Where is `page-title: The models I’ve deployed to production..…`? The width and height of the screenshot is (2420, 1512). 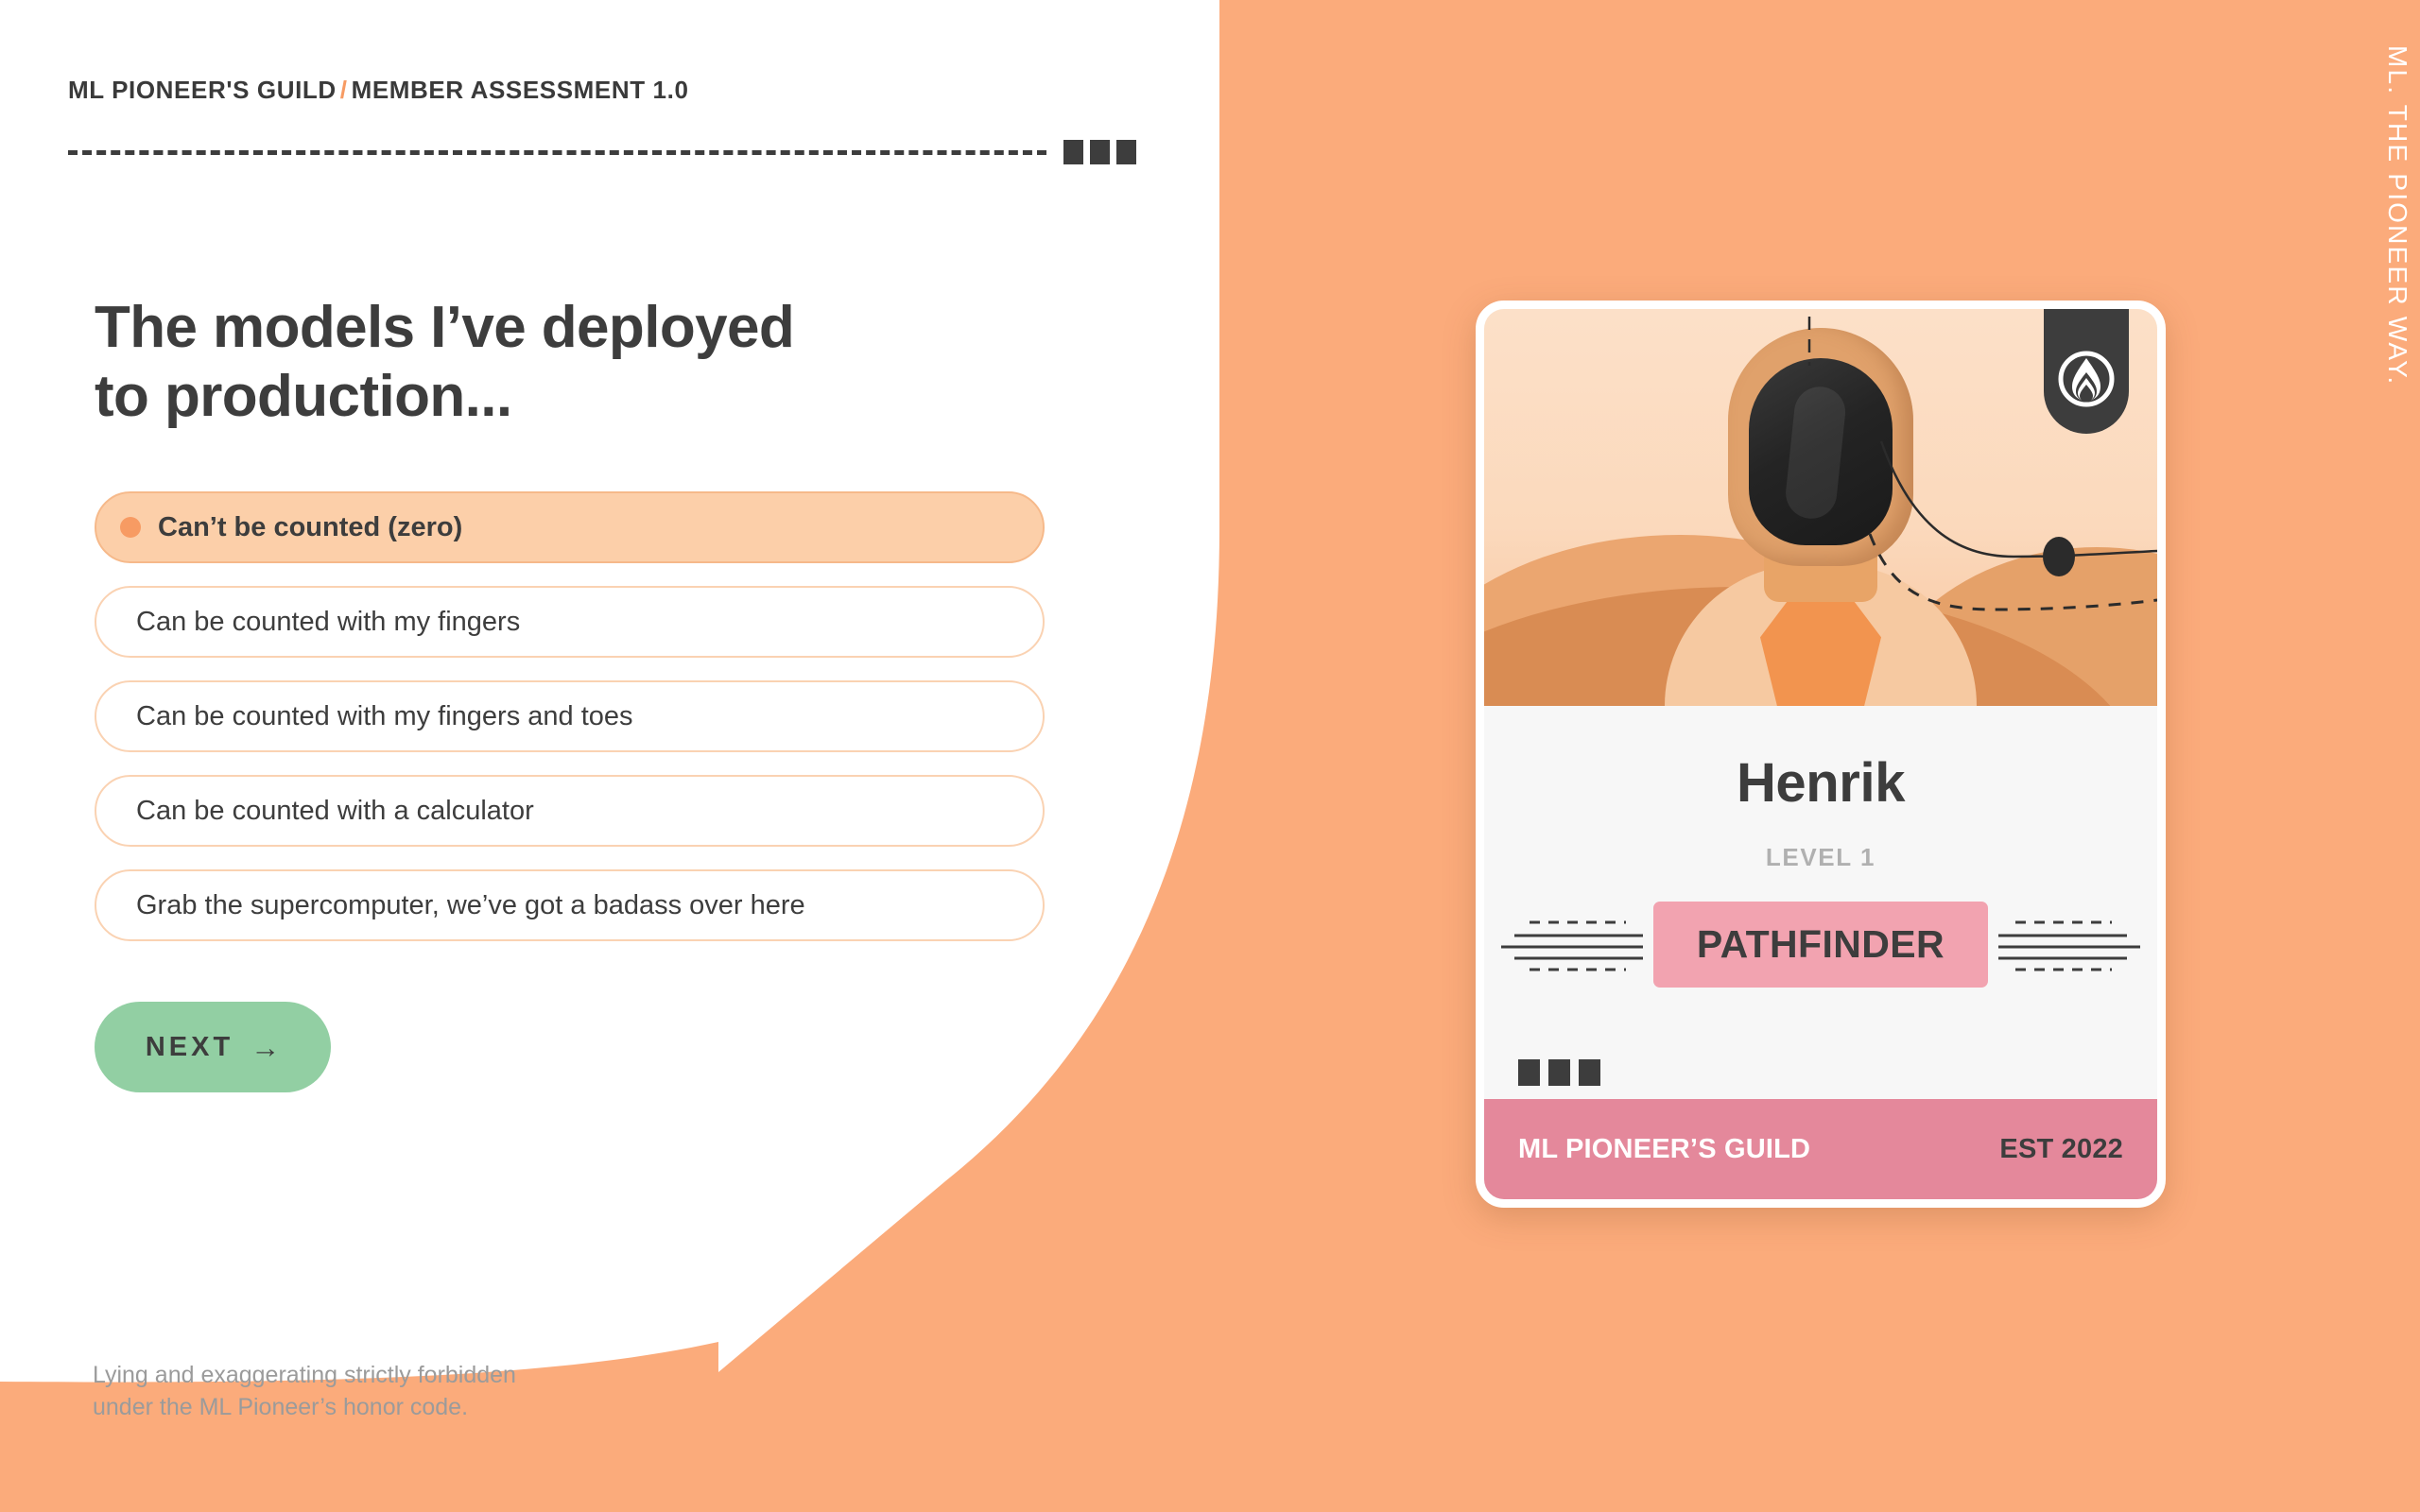
page-title: The models I’ve deployed to production..… is located at coordinates (520, 362).